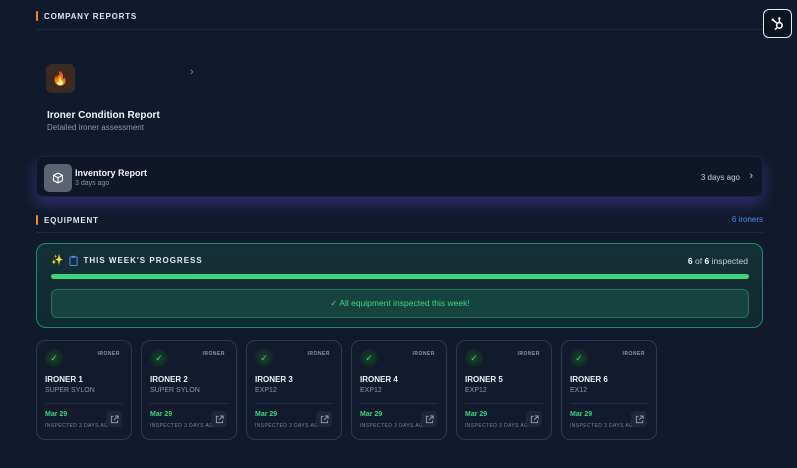  I want to click on company-reports-heading: COMPANY REPORTS, so click(86, 16).